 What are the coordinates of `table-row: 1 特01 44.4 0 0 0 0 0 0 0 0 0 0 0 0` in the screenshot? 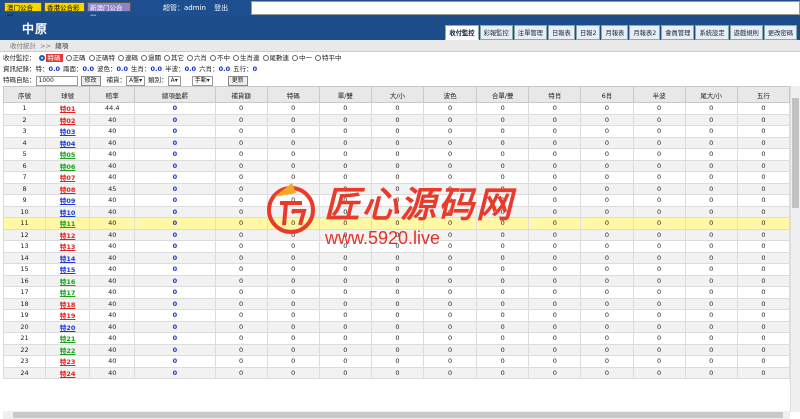 It's located at (396, 108).